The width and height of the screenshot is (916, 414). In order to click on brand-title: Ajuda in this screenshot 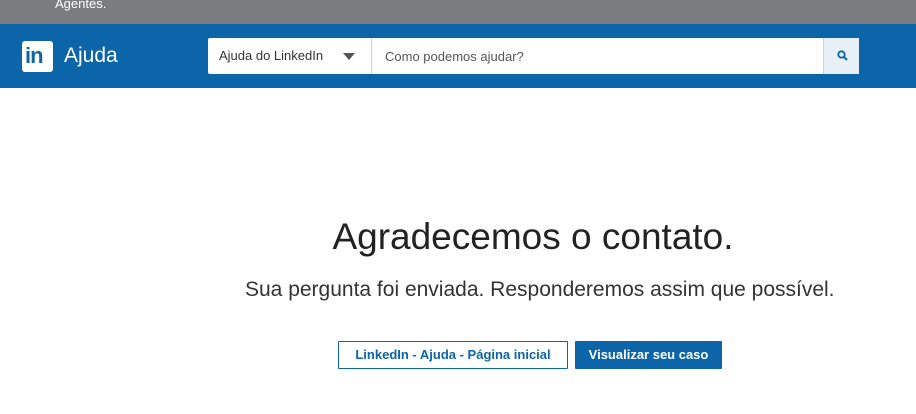, I will do `click(91, 56)`.